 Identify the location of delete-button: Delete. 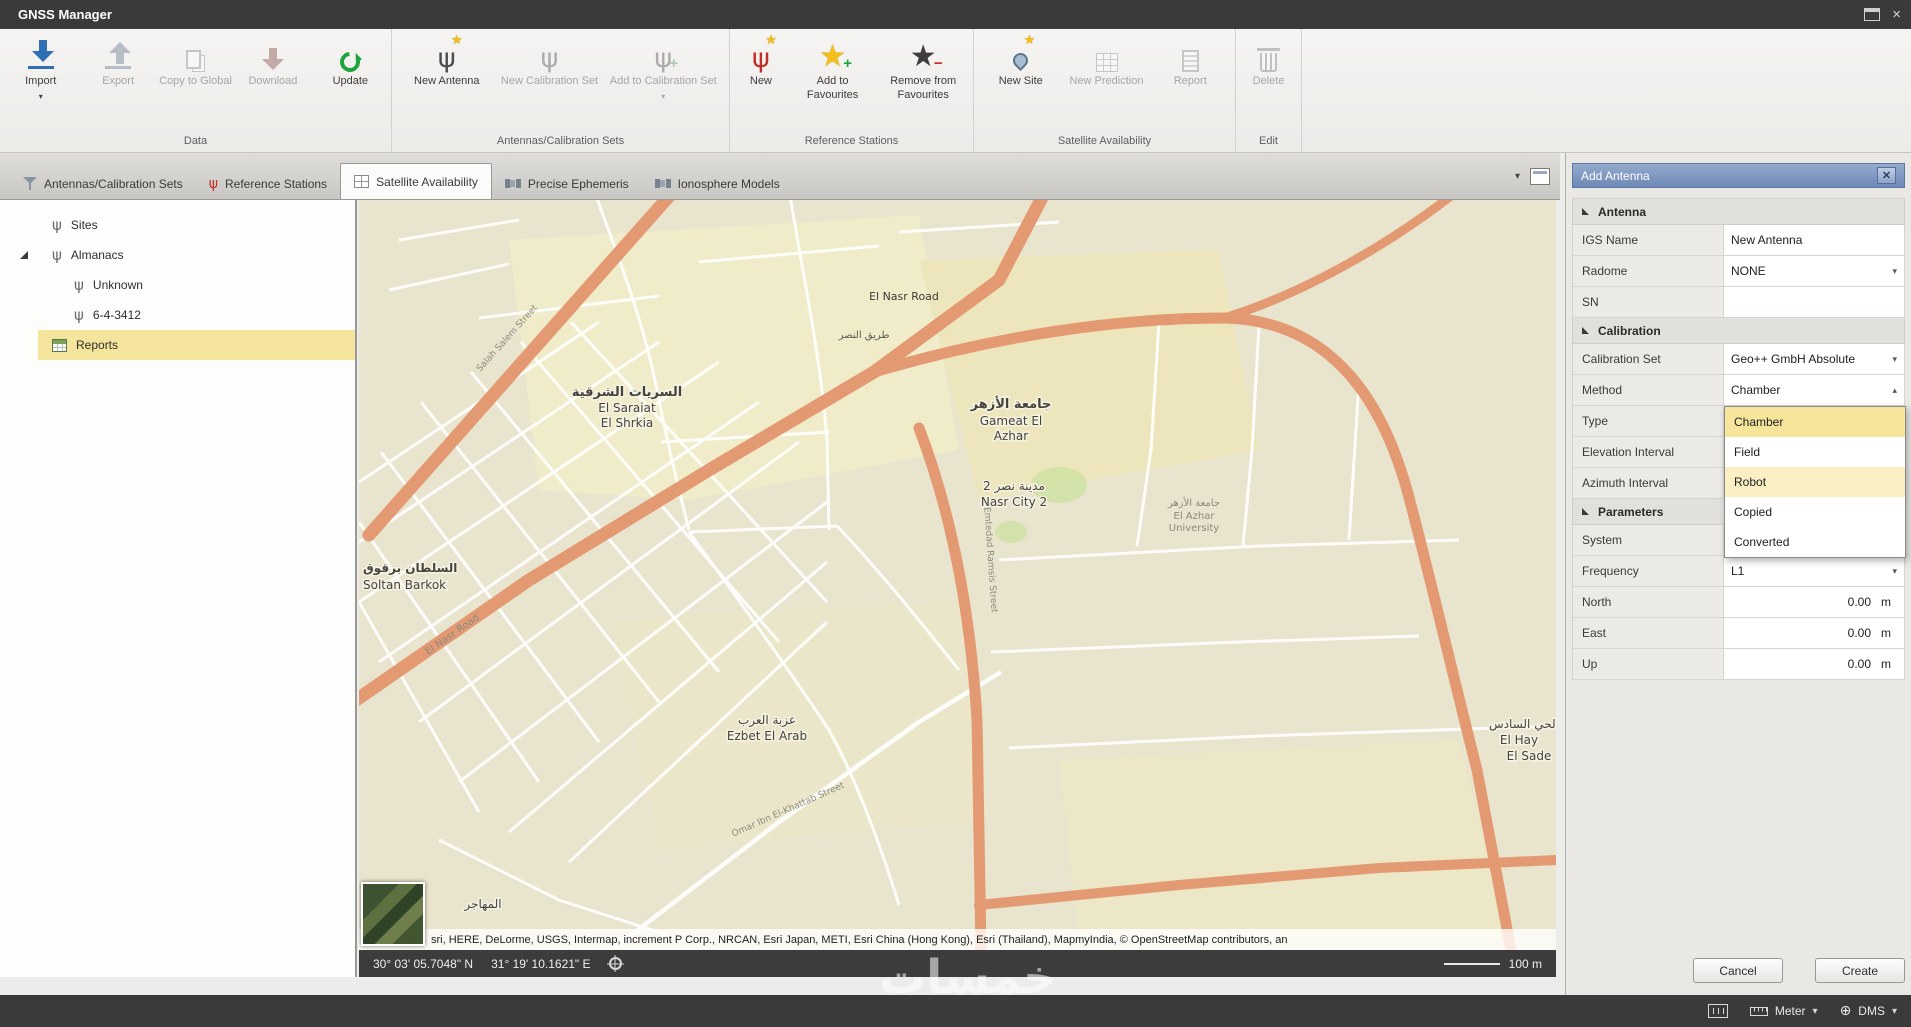
(1269, 60).